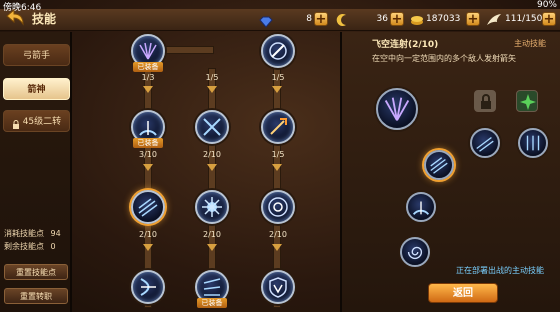 This screenshot has width=560, height=312. Describe the element at coordinates (473, 19) in the screenshot. I see `add-gold-button: +` at that location.